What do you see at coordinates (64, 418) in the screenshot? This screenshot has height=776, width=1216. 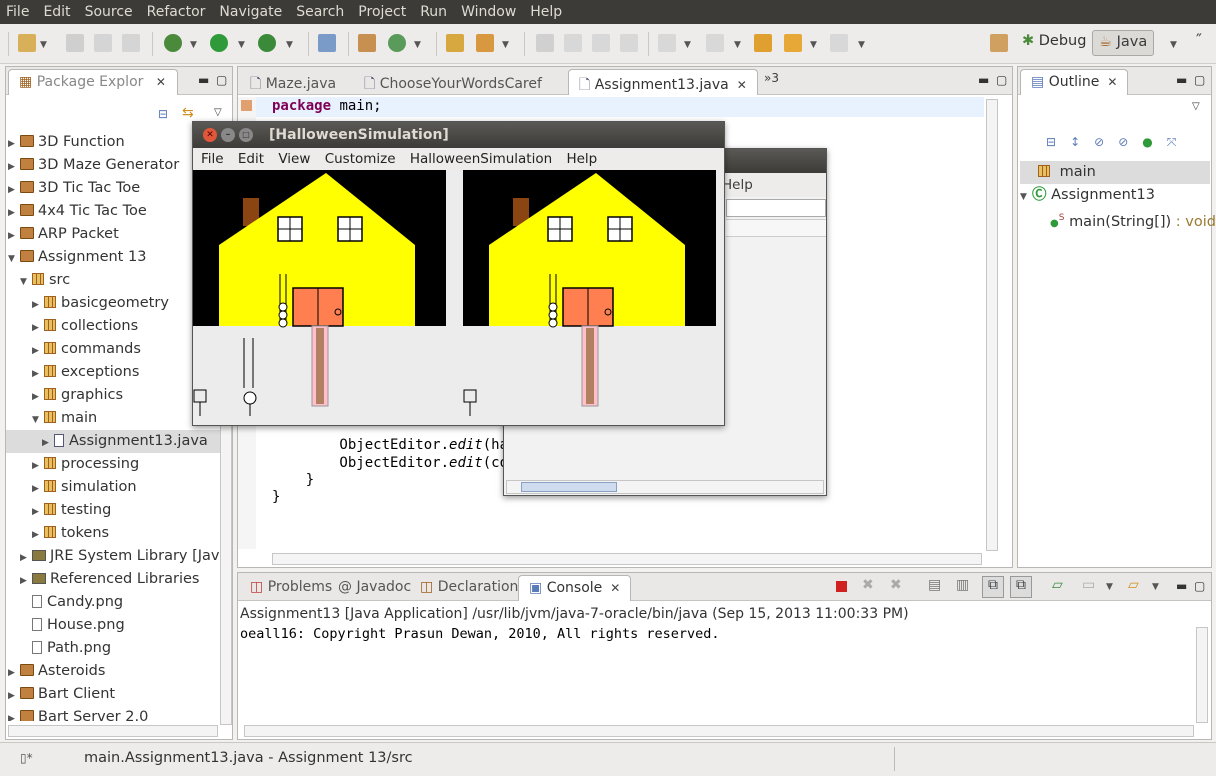 I see `tree-item-main: ▼ main` at bounding box center [64, 418].